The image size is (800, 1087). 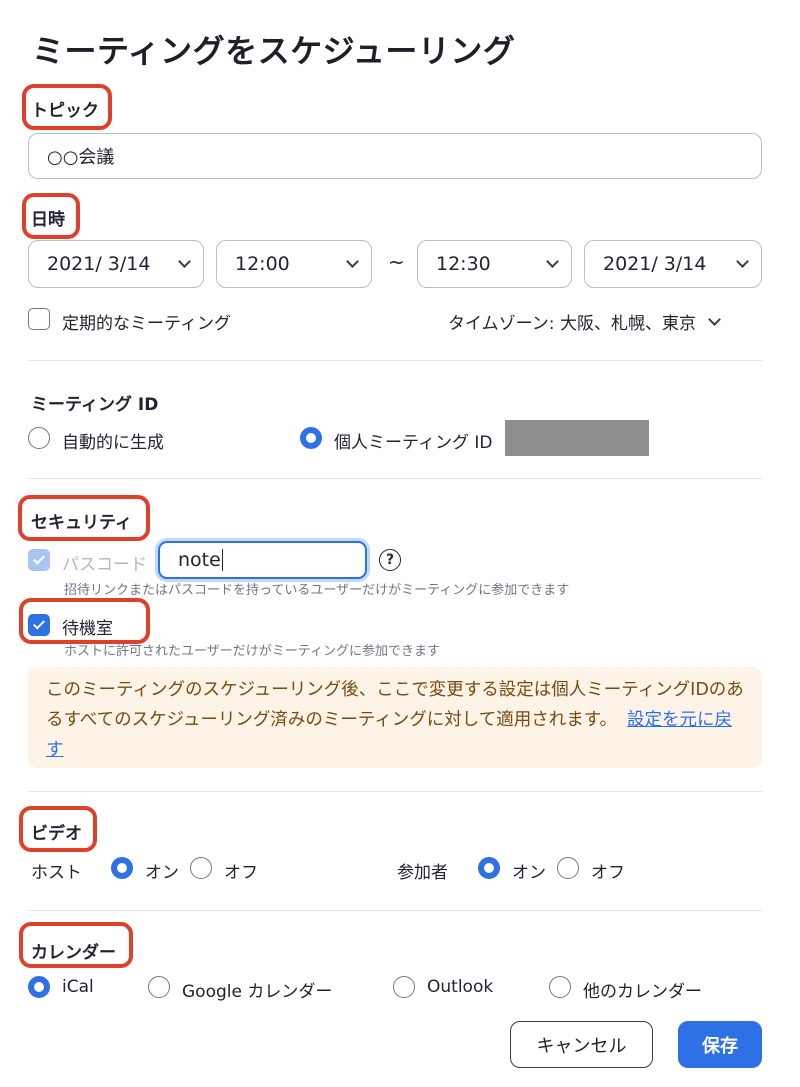 I want to click on timezone-value: タイムゾーン: 大阪、札幌、東京, so click(x=572, y=324).